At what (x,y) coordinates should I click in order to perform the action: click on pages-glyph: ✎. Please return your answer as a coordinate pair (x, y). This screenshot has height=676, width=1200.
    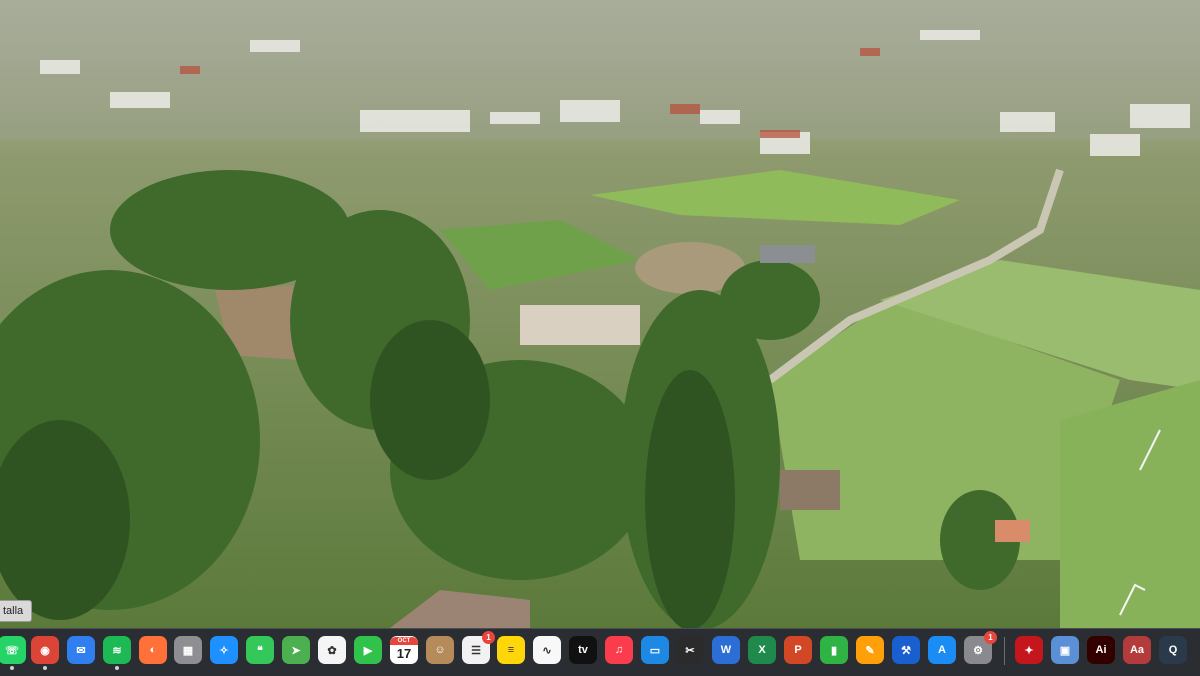
    Looking at the image, I should click on (870, 650).